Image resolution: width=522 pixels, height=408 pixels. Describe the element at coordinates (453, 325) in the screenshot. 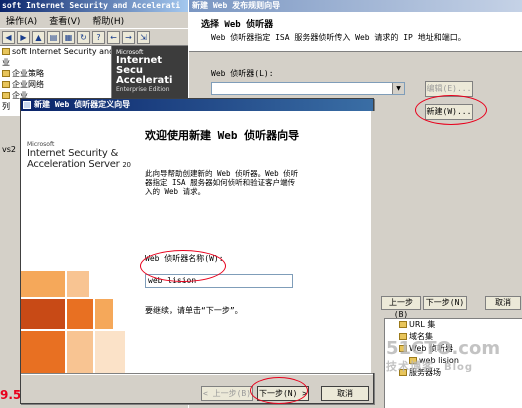

I see `tree-item: URL 集` at that location.